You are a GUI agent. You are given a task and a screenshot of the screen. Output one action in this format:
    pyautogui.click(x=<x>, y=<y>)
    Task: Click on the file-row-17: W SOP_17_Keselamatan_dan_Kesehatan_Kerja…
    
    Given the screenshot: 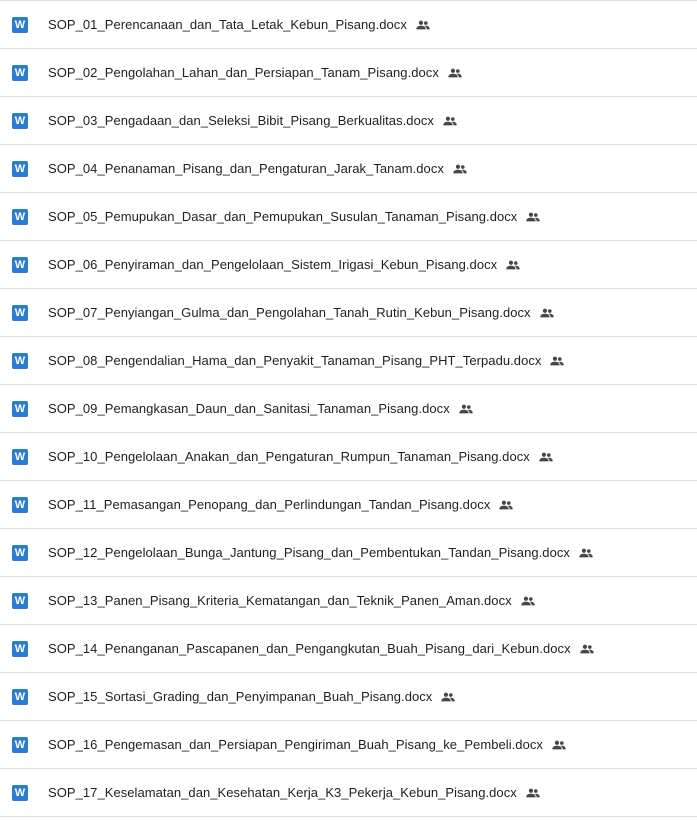 What is the action you would take?
    pyautogui.click(x=348, y=793)
    